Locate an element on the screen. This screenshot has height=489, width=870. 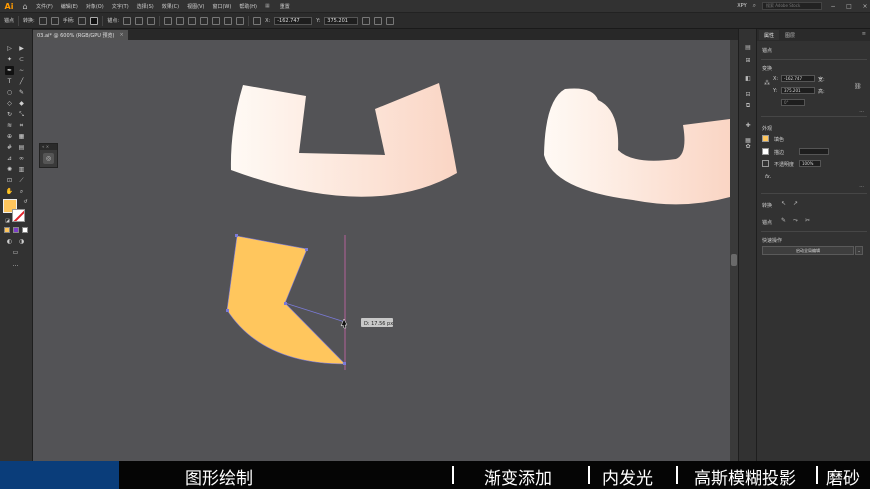
align-center-icon is located at coordinates (192, 20).